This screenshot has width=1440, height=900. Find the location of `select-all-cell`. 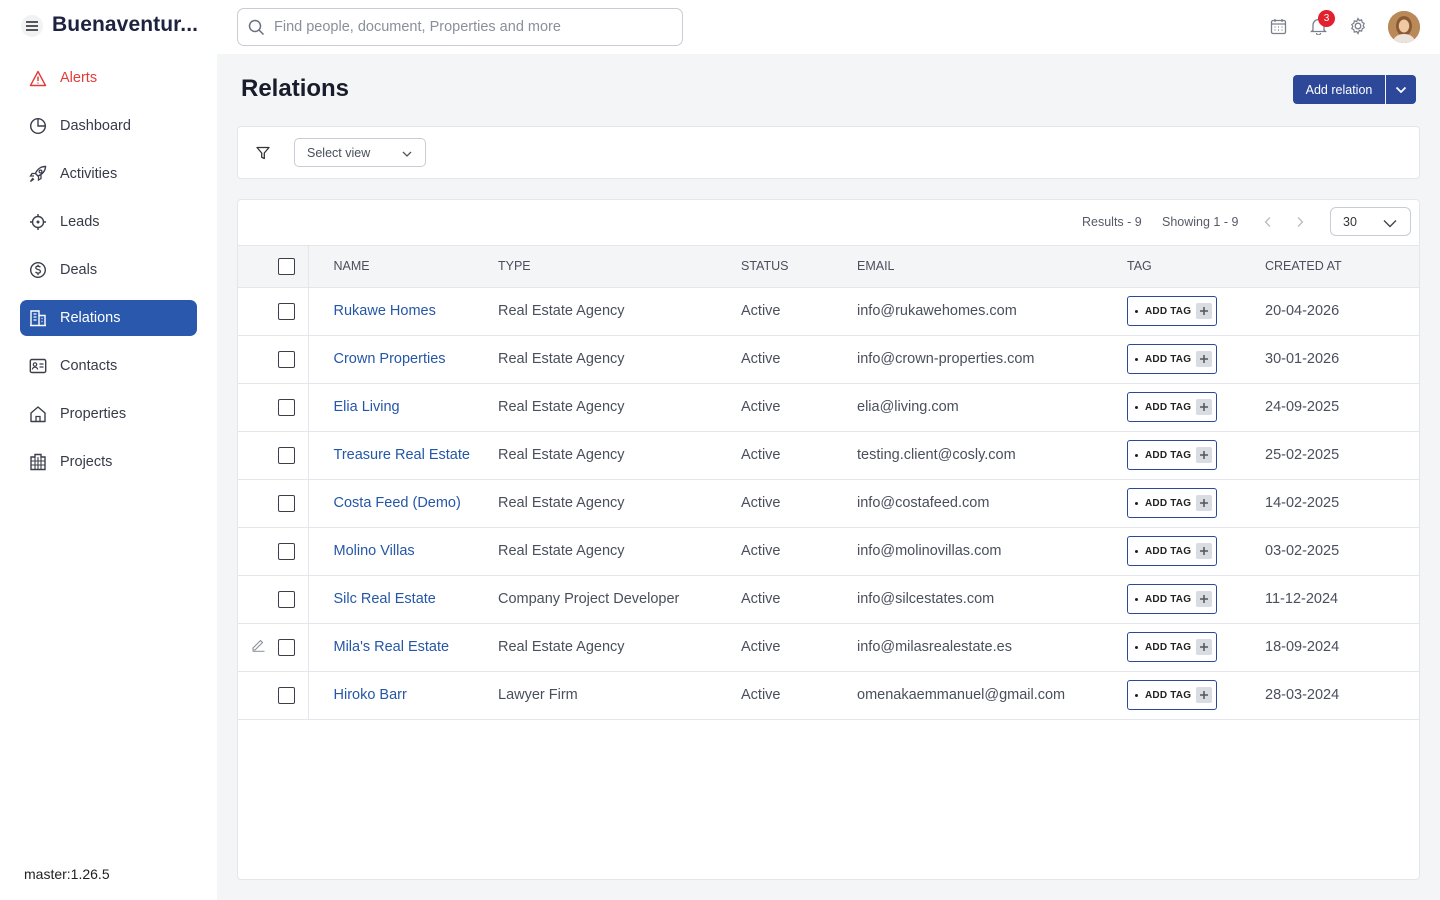

select-all-cell is located at coordinates (273, 267).